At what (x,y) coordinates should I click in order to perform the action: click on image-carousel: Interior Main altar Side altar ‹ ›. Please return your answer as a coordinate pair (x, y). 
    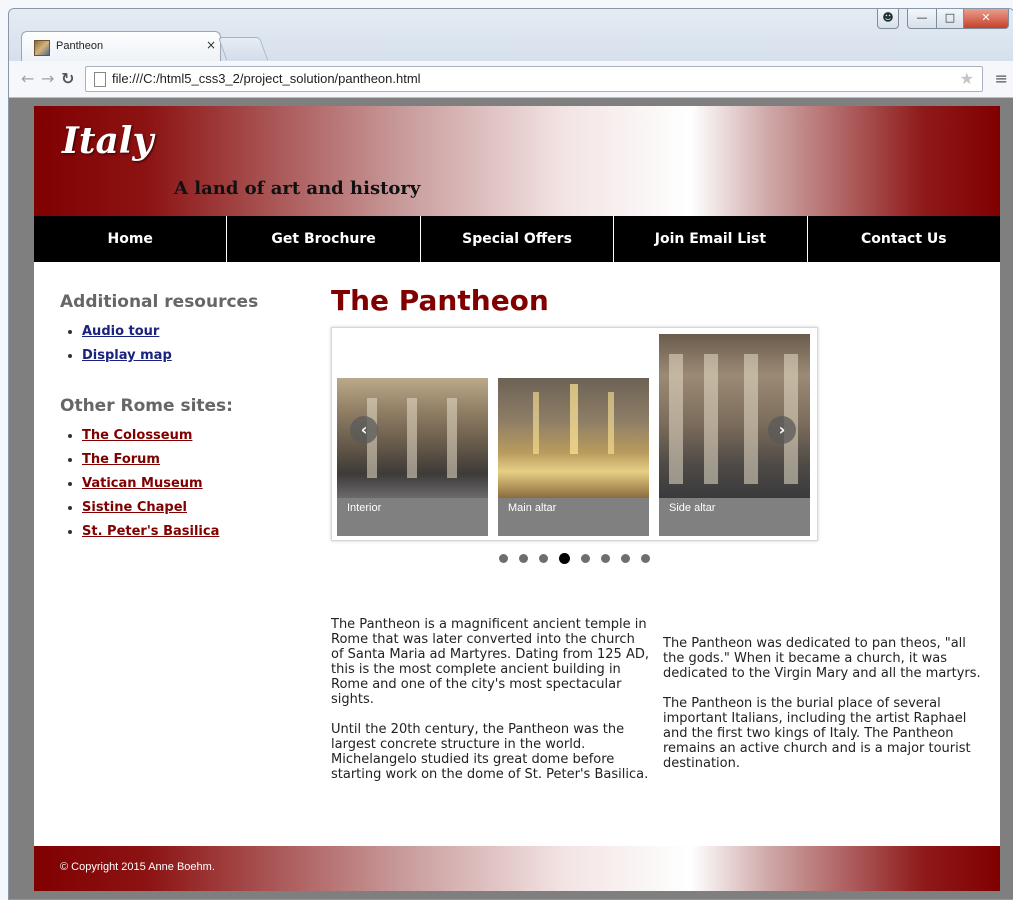
    Looking at the image, I should click on (574, 434).